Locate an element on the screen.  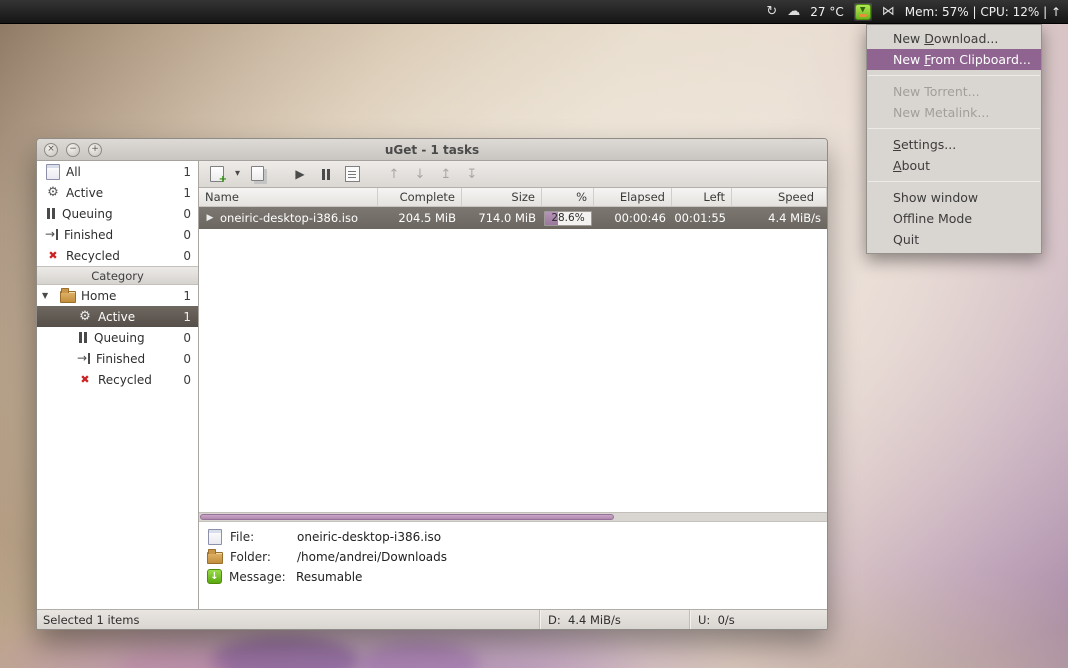
doc-icon is located at coordinates (218, 176).